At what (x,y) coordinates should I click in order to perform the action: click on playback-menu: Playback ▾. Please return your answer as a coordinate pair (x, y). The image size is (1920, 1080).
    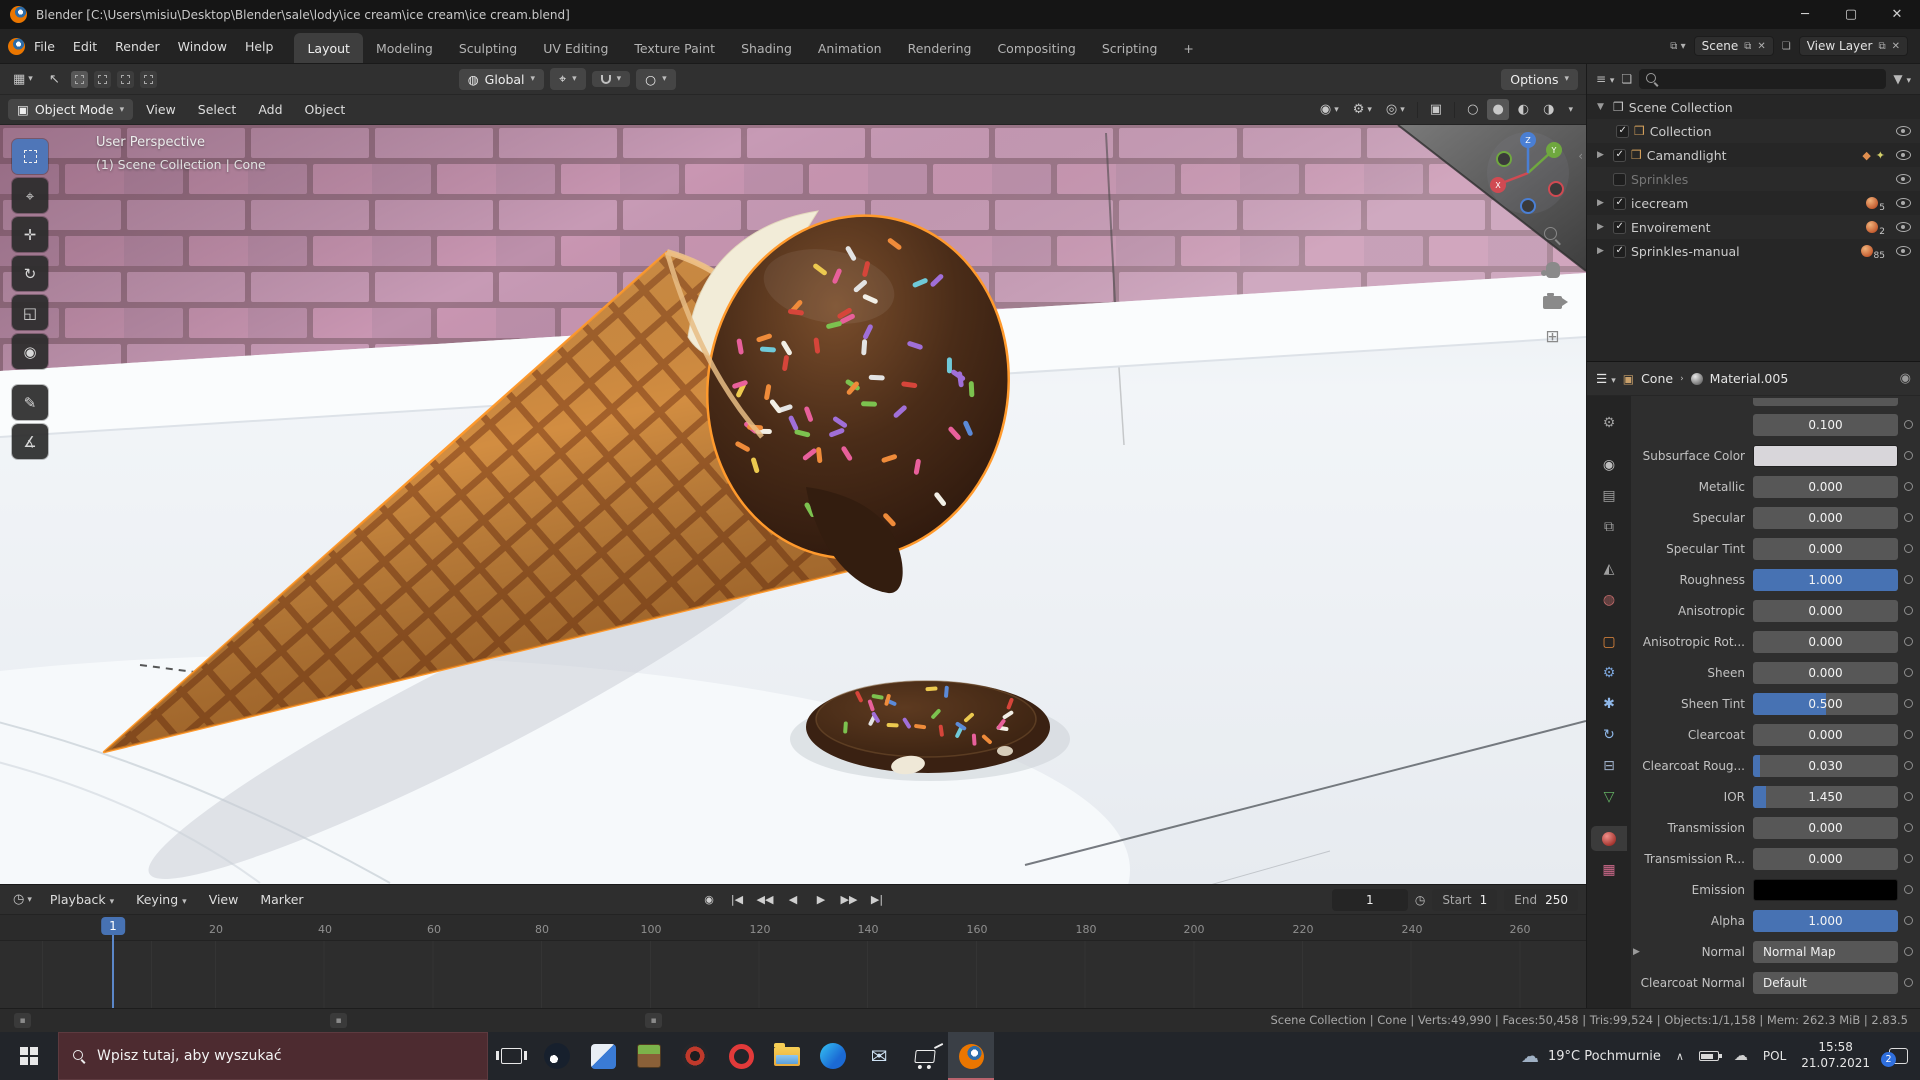
    Looking at the image, I should click on (82, 899).